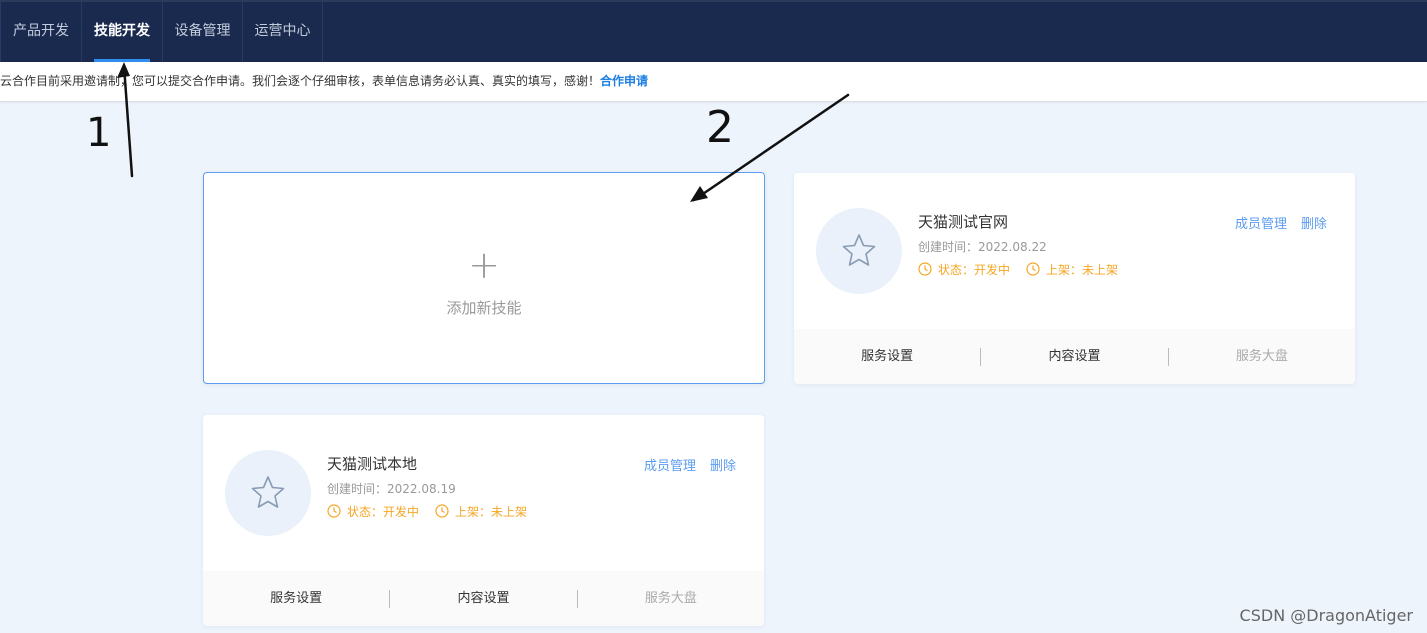  I want to click on add-skill-card: + 添加新技能, so click(484, 278).